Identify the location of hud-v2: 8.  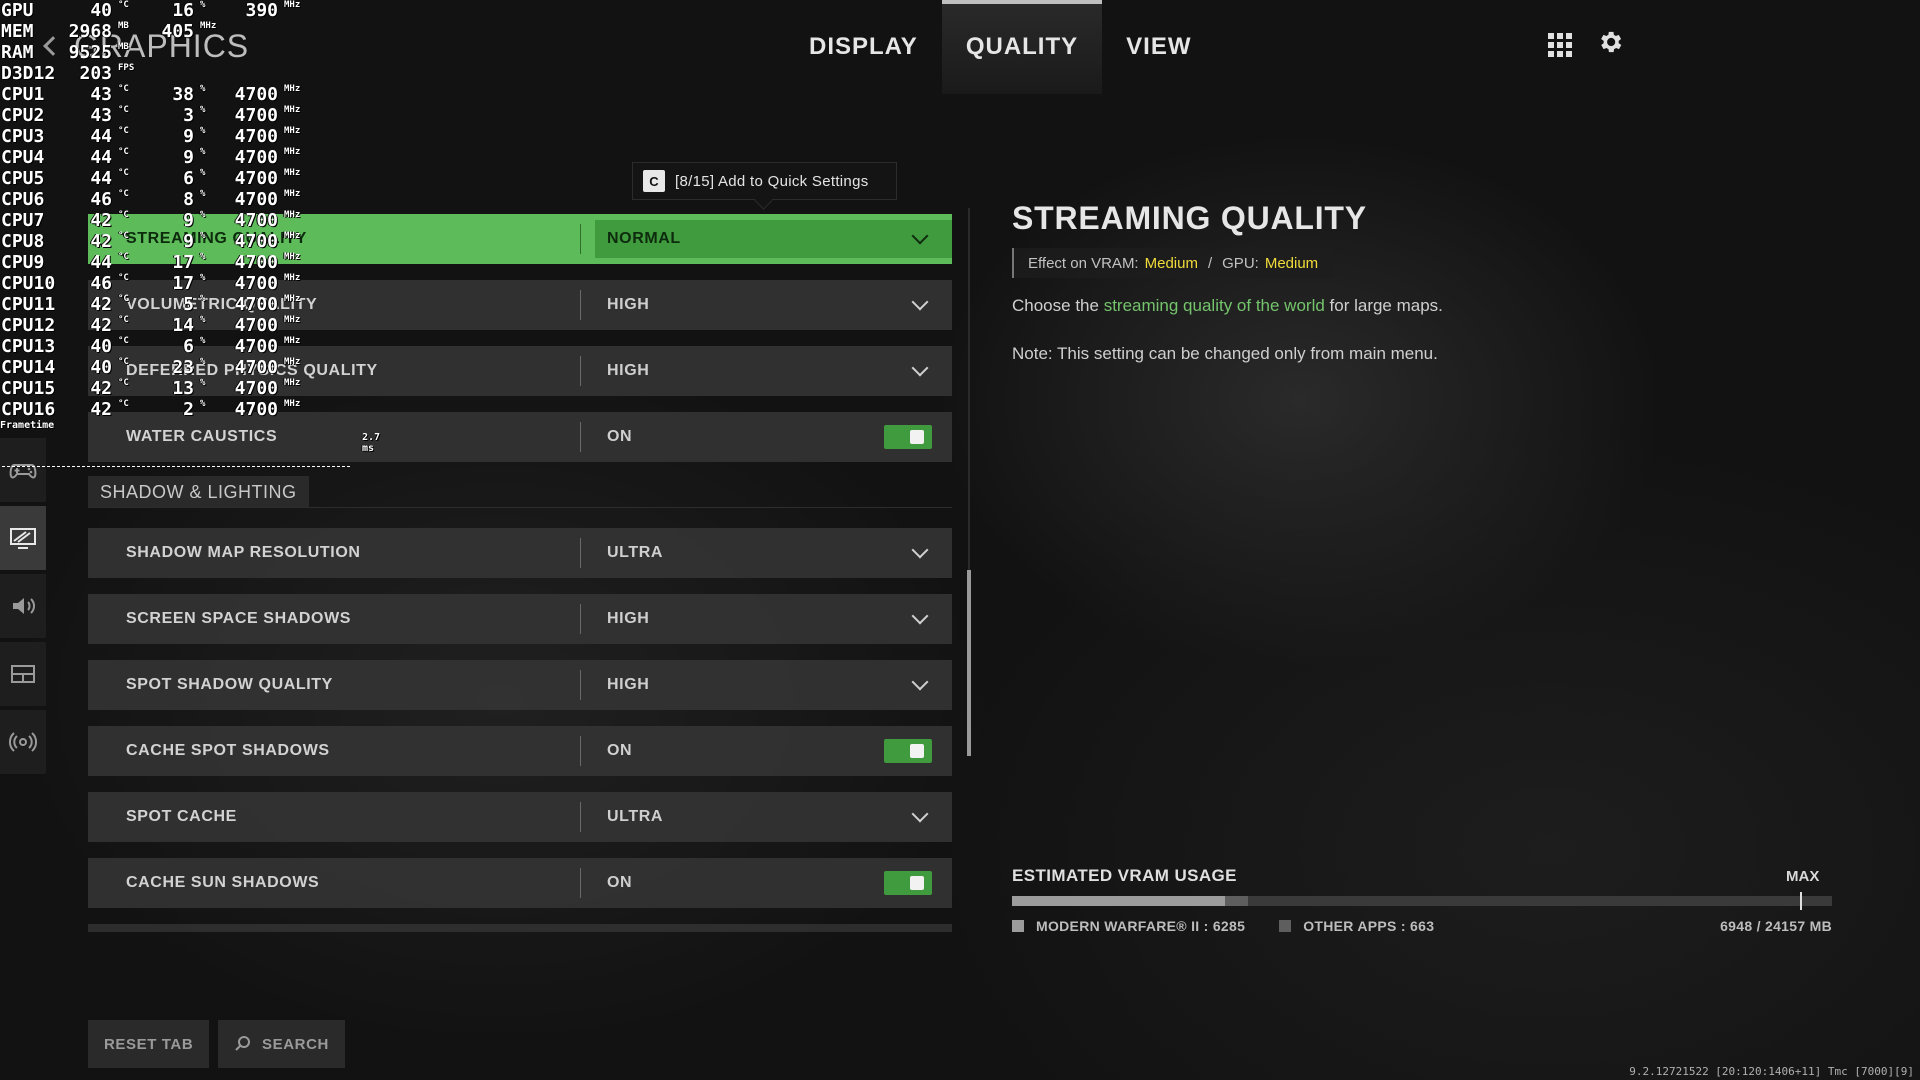
(188, 199).